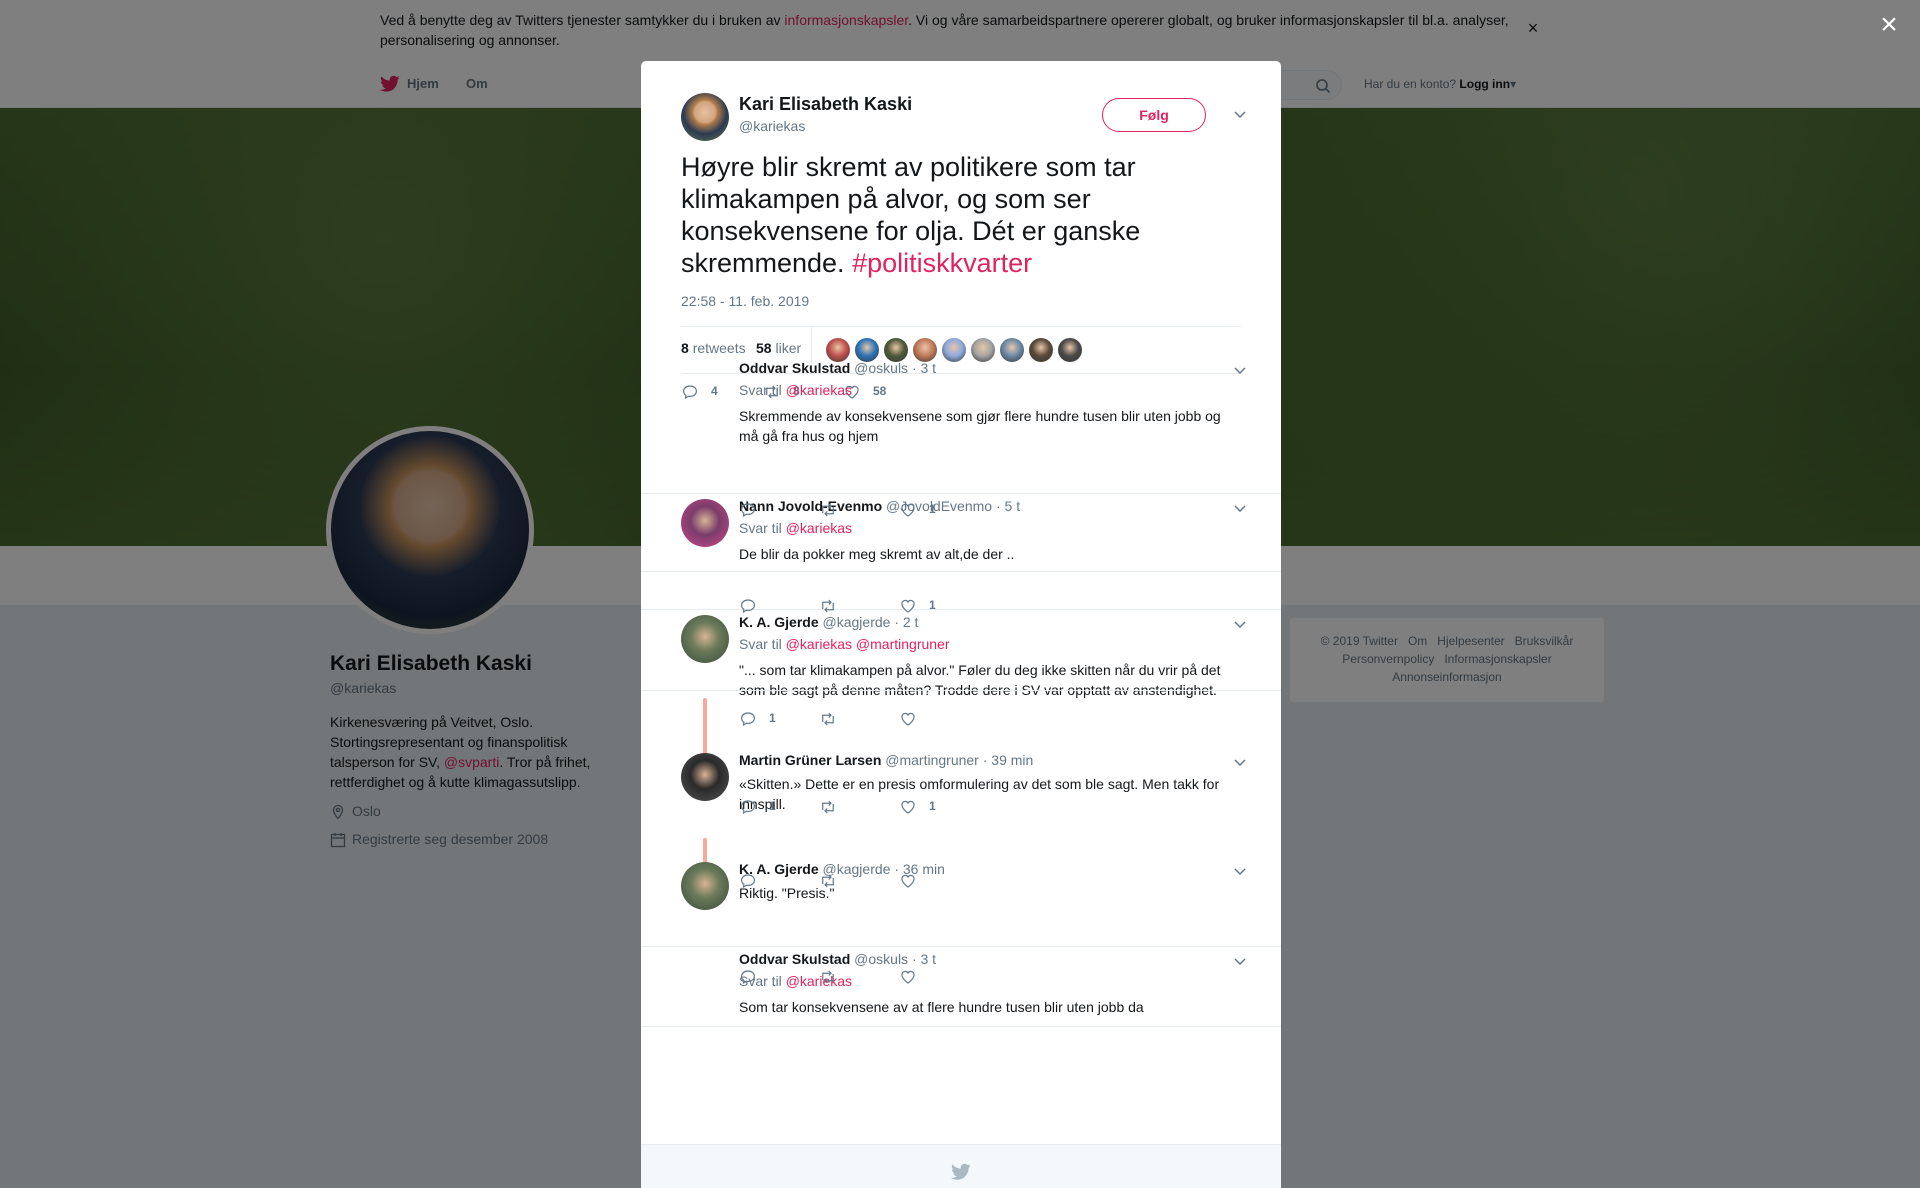  I want to click on tweet-timestamp: 22:58 - 11. feb. 2019, so click(745, 301).